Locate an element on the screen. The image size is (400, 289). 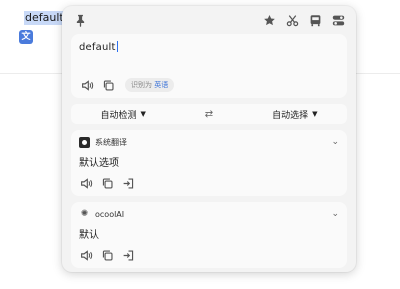
scissors-icon is located at coordinates (292, 20).